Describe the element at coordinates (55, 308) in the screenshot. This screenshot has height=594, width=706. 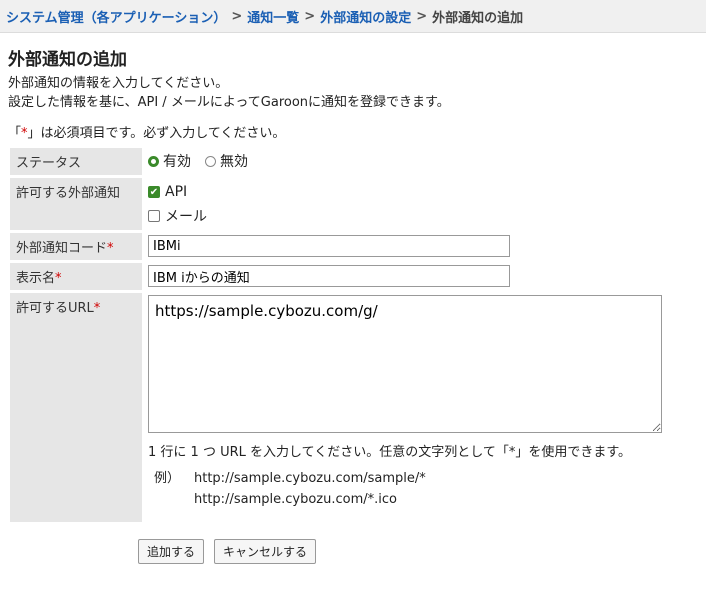
I see `url-label-text: 許可するURL` at that location.